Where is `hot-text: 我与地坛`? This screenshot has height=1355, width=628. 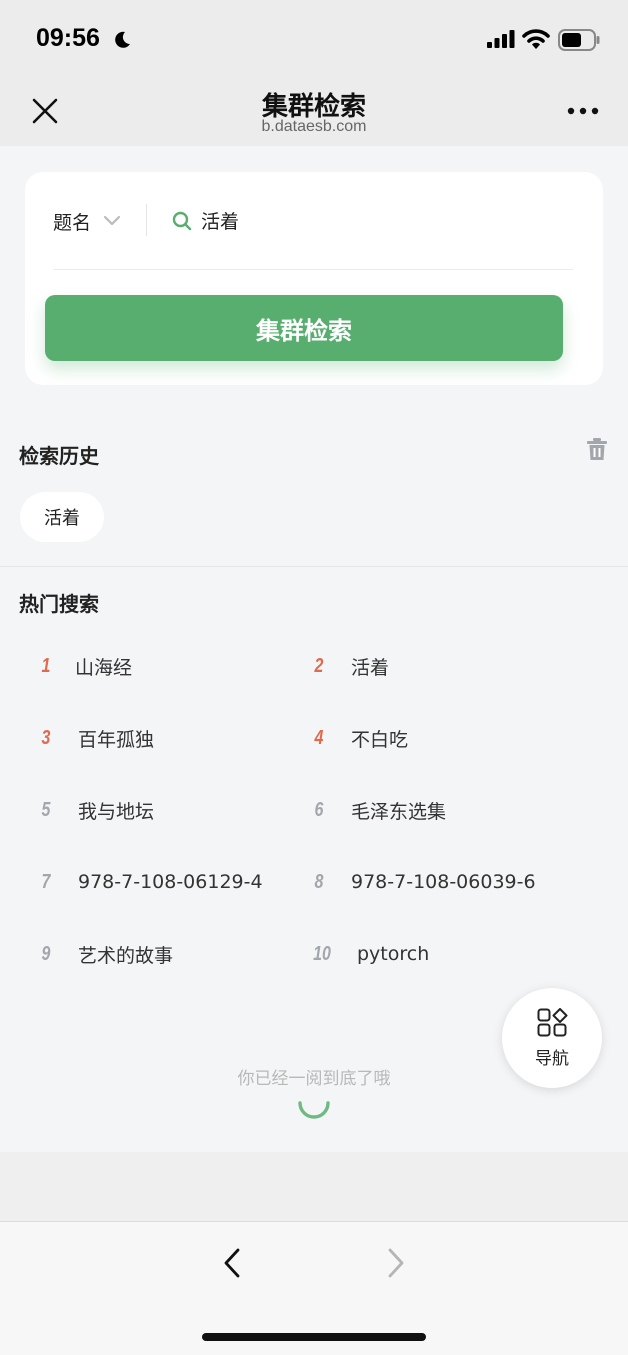 hot-text: 我与地坛 is located at coordinates (116, 811).